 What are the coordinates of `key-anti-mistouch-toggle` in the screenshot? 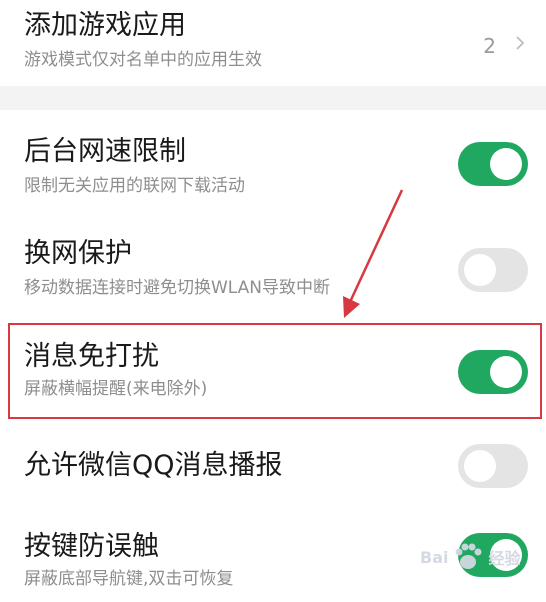 It's located at (493, 555).